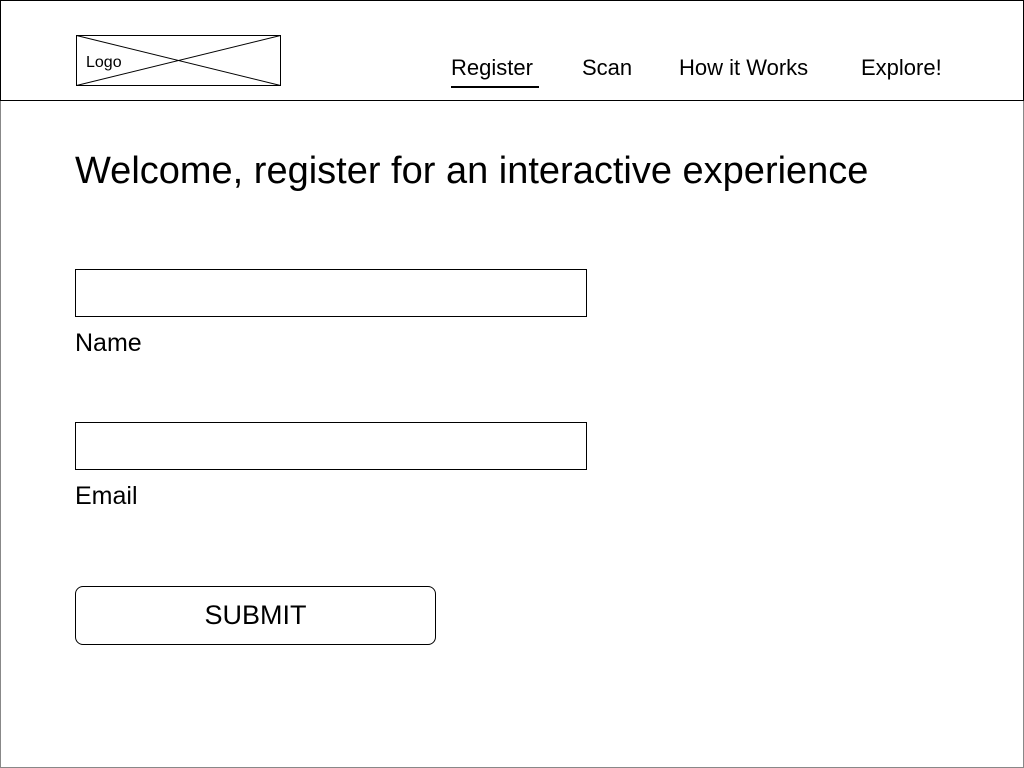 The height and width of the screenshot is (768, 1024). I want to click on name-input, so click(331, 293).